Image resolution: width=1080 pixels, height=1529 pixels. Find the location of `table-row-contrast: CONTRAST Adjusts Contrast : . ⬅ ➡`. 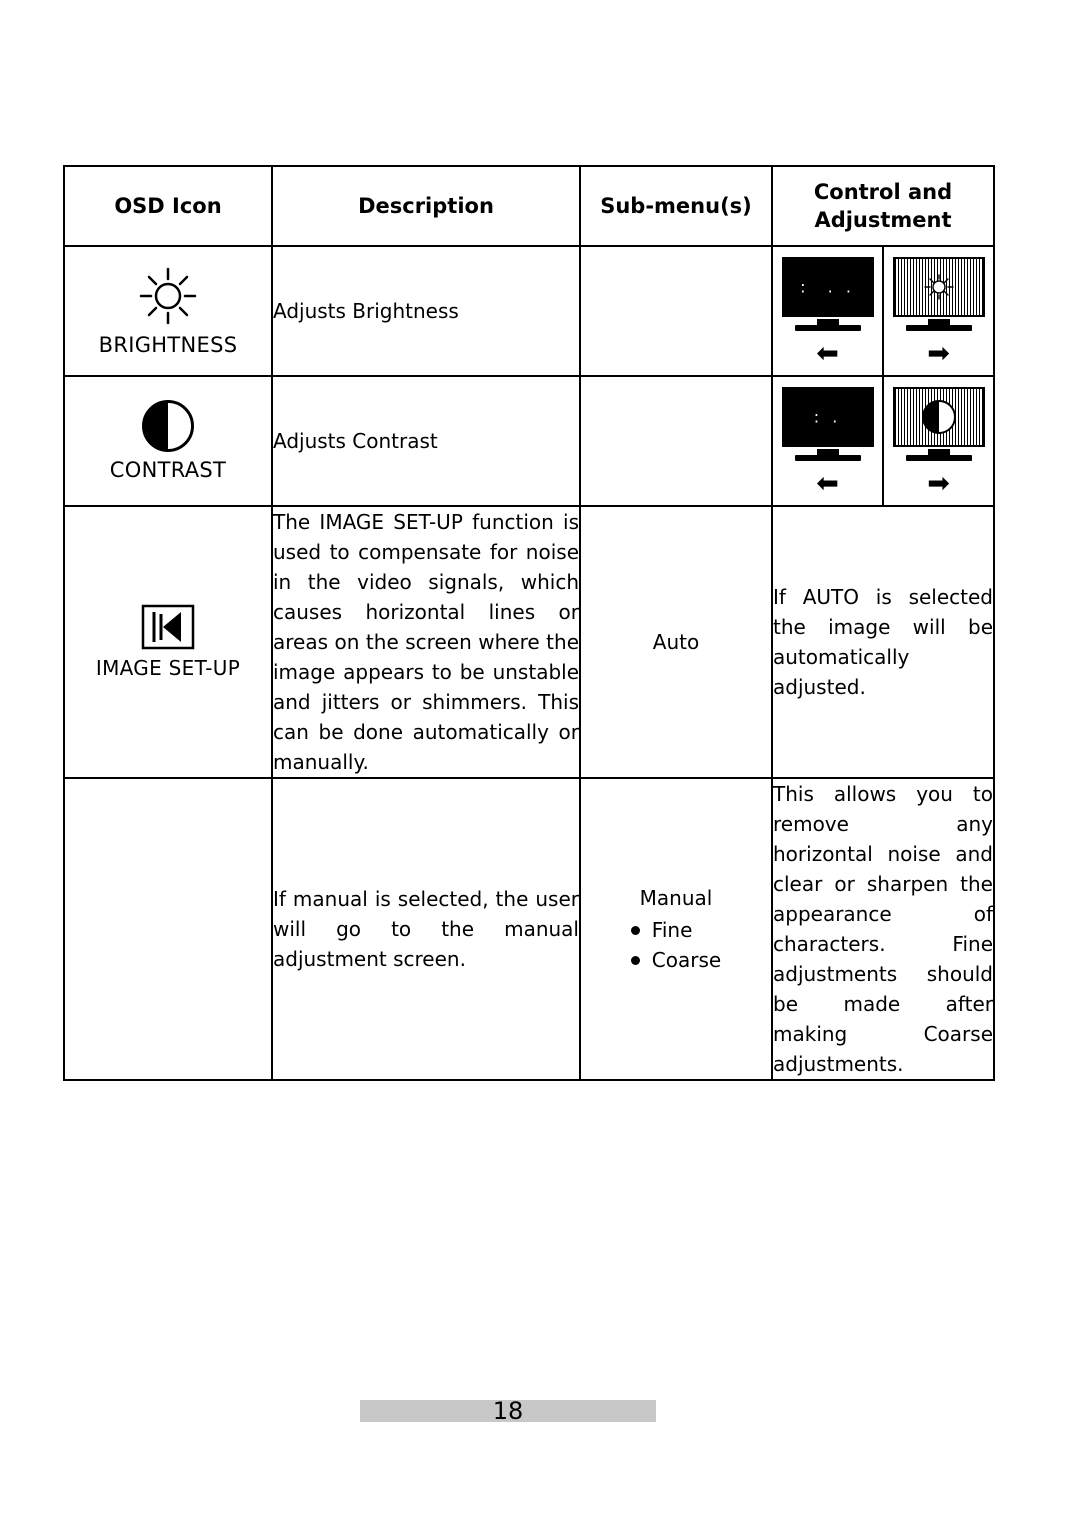

table-row-contrast: CONTRAST Adjusts Contrast : . ⬅ ➡ is located at coordinates (529, 441).